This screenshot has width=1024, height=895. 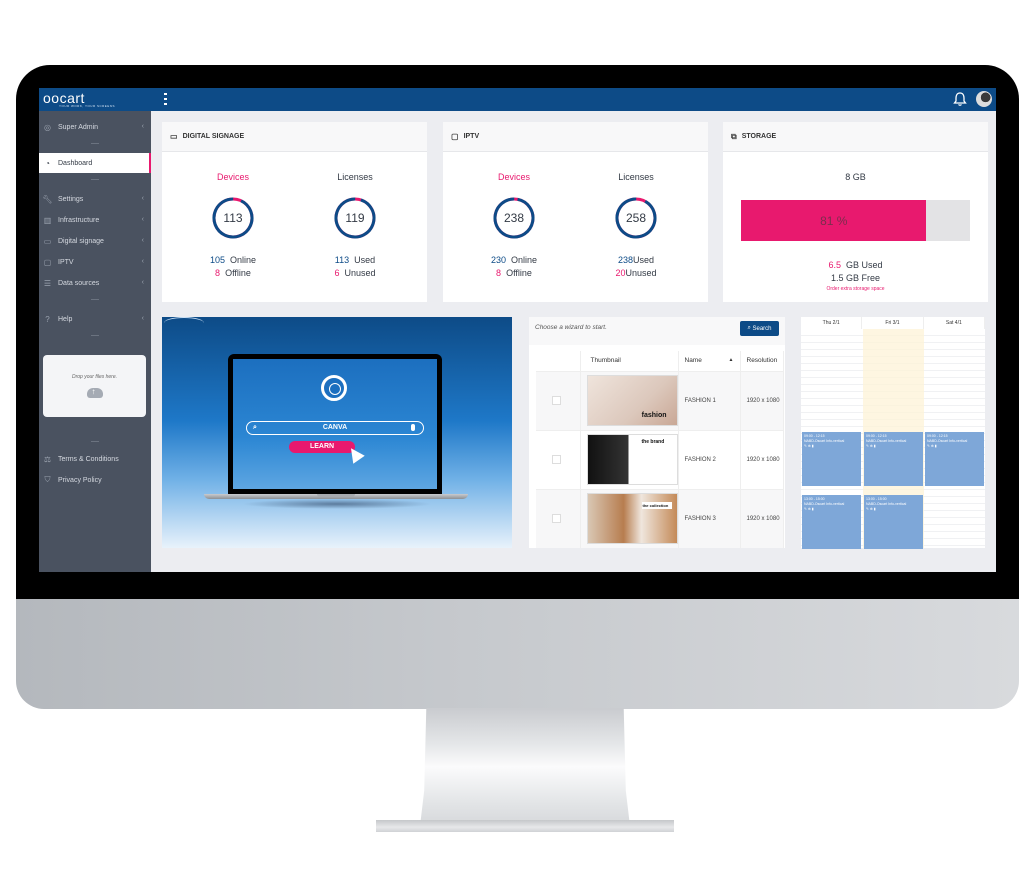 I want to click on calendar-header: Thu 2/1 Fri 3/1 Sat 4/1, so click(x=893, y=323).